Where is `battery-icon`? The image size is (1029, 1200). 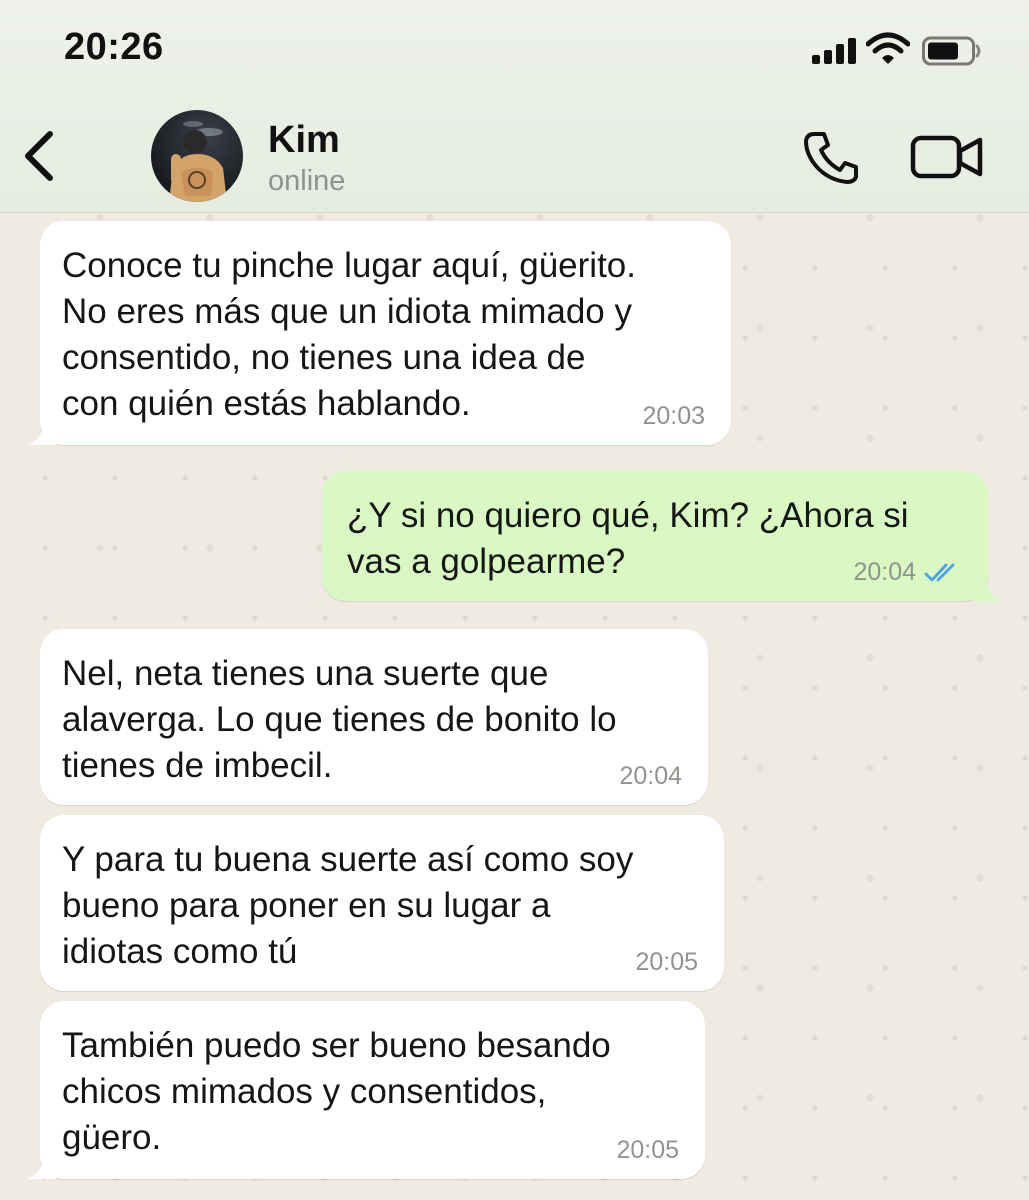
battery-icon is located at coordinates (951, 51).